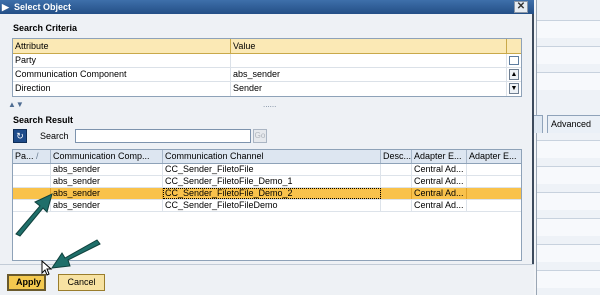  I want to click on criteria-value-field: Sender, so click(369, 89).